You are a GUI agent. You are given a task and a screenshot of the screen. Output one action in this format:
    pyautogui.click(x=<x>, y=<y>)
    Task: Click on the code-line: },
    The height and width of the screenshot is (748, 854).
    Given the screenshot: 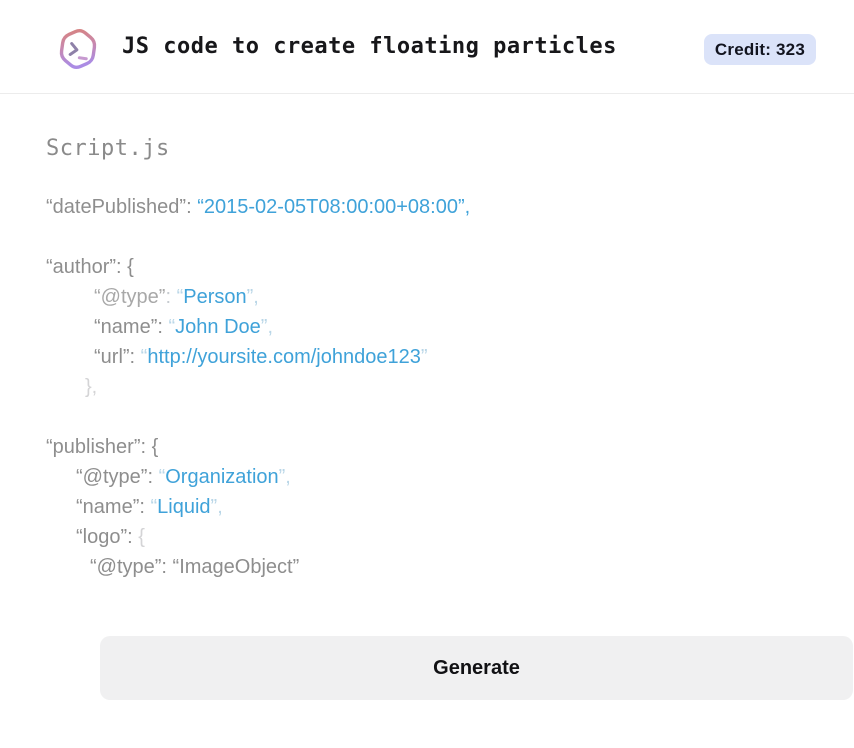 What is the action you would take?
    pyautogui.click(x=430, y=387)
    